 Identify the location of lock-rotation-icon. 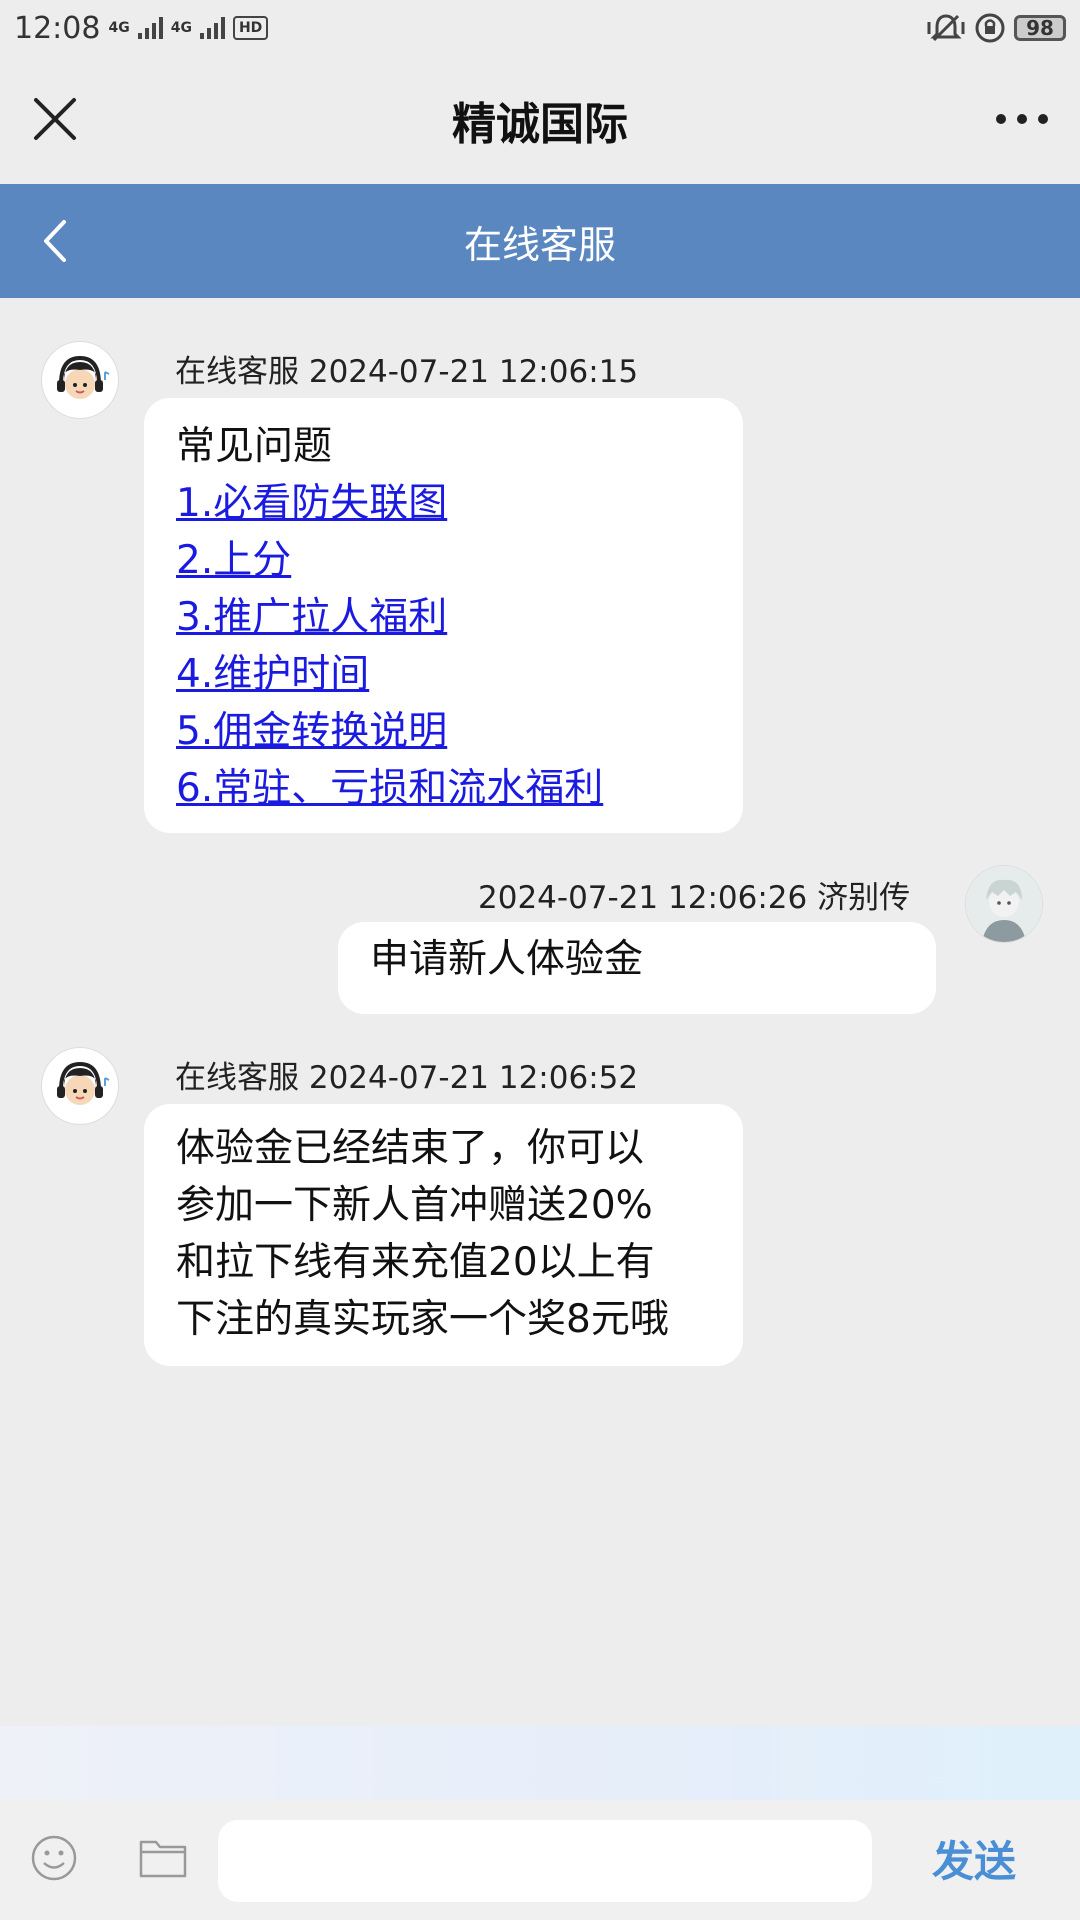
(990, 28).